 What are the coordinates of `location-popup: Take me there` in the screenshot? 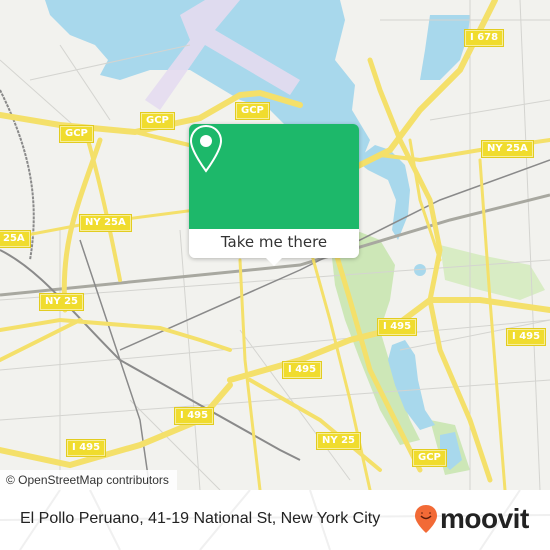 It's located at (274, 195).